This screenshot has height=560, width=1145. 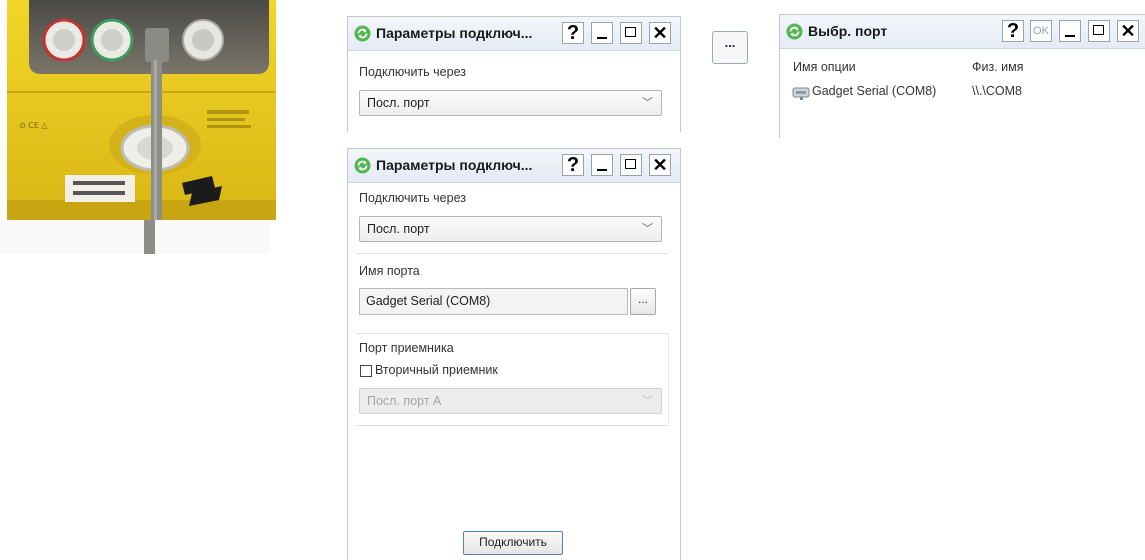 What do you see at coordinates (389, 271) in the screenshot?
I see `port-name-label: Имя порта` at bounding box center [389, 271].